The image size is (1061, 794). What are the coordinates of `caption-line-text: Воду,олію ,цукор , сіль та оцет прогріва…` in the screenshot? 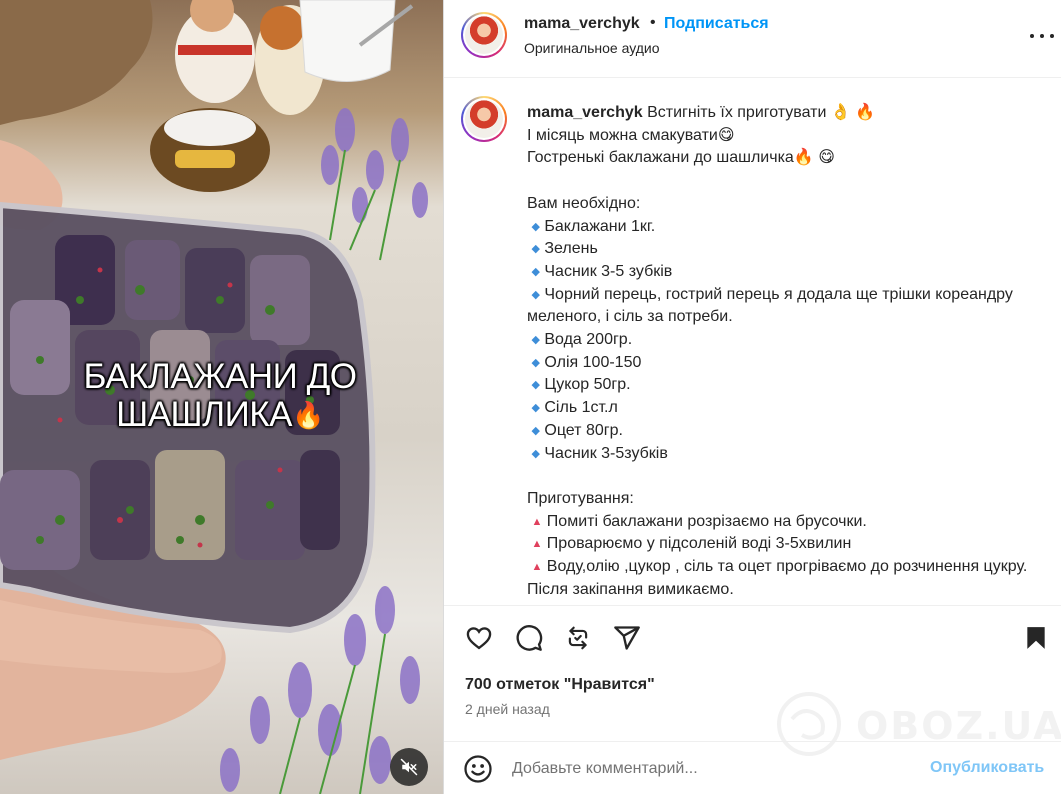 It's located at (779, 578).